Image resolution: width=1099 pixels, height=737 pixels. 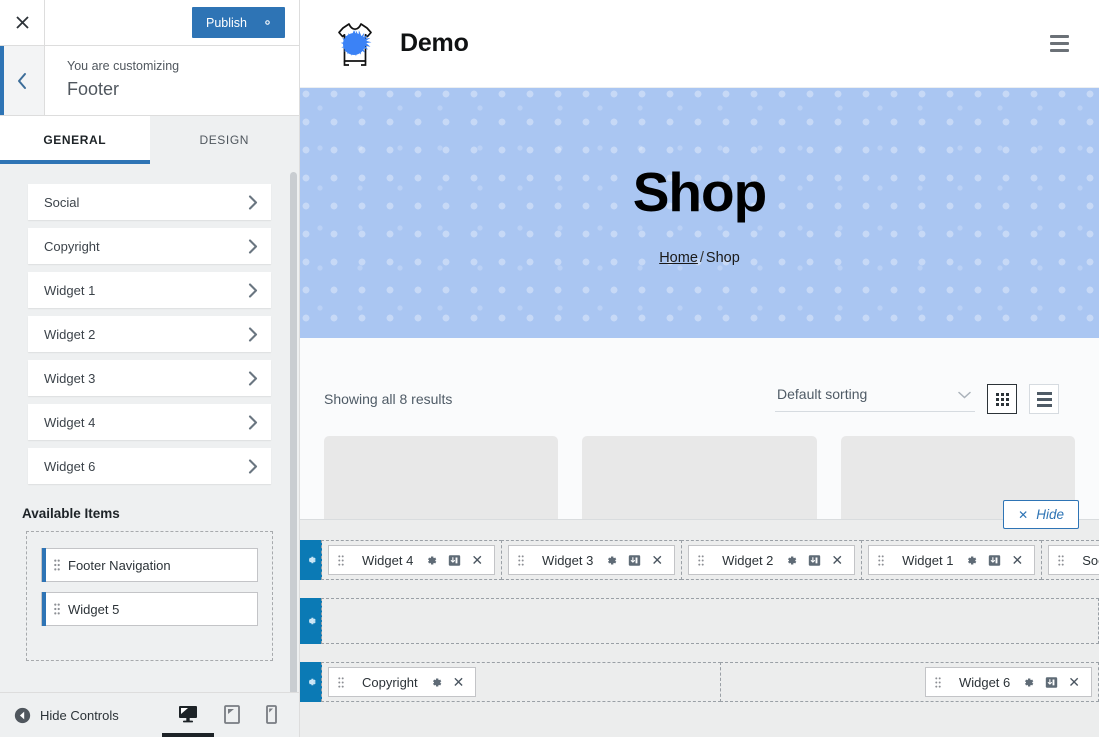 I want to click on tab-design-label: DESIGN, so click(x=224, y=140).